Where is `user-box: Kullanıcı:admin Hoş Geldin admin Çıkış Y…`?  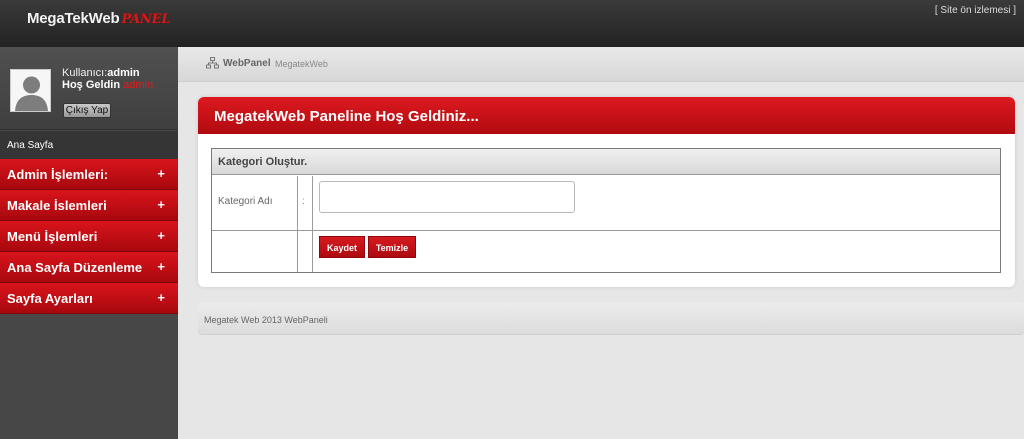 user-box: Kullanıcı:admin Hoş Geldin admin Çıkış Y… is located at coordinates (89, 88).